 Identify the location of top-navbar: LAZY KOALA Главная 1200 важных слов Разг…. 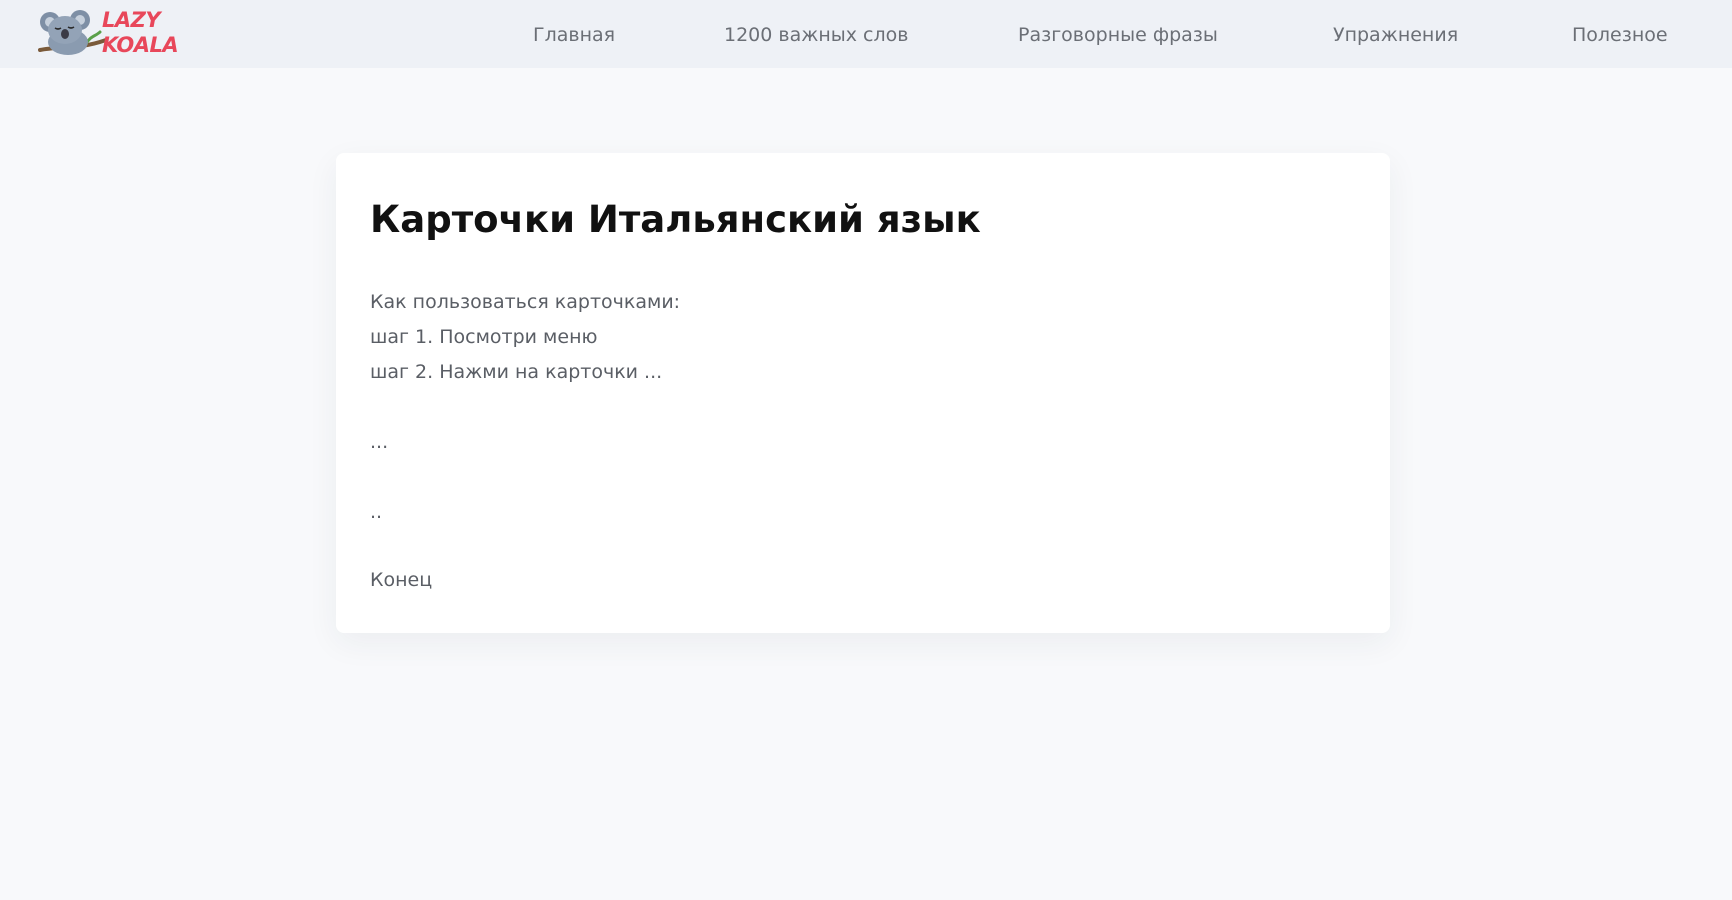
(866, 34).